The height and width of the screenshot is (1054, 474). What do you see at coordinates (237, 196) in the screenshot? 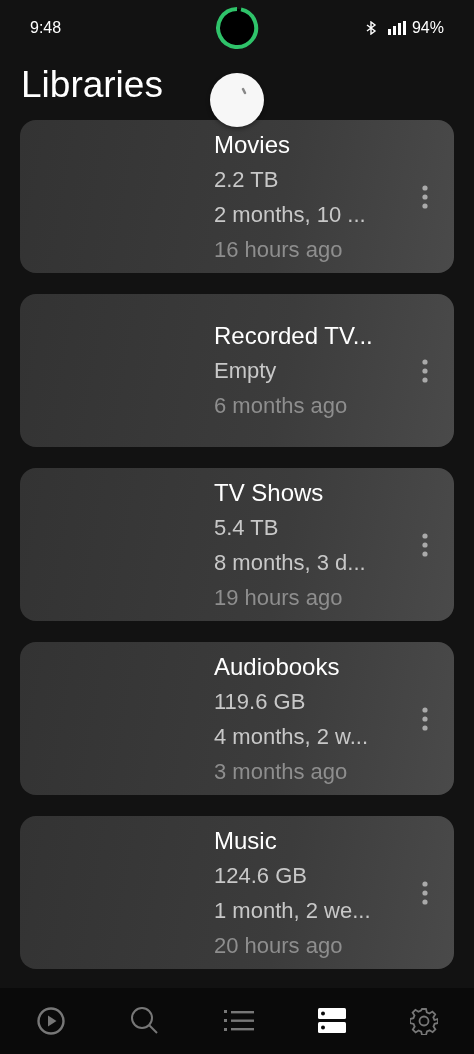
I see `library-card: Movies 2.2 TB 2 months, 10 ... 16 hours ago` at bounding box center [237, 196].